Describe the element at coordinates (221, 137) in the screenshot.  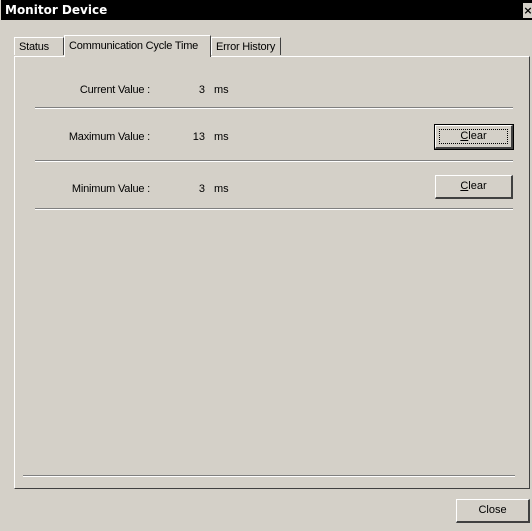
I see `maximum-value-unit: ms` at that location.